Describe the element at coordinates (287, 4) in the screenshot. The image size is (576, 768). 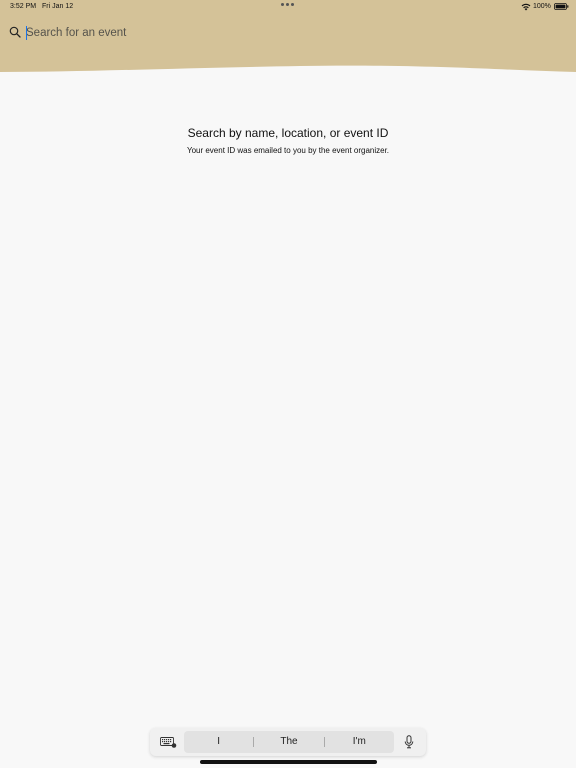
I see `multitasking-dots` at that location.